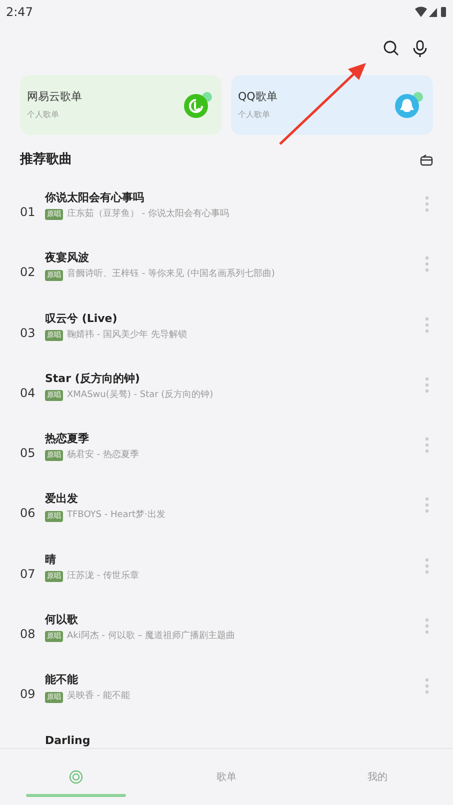  What do you see at coordinates (121, 105) in the screenshot?
I see `playlist-card: 网易云歌单 个人歌单` at bounding box center [121, 105].